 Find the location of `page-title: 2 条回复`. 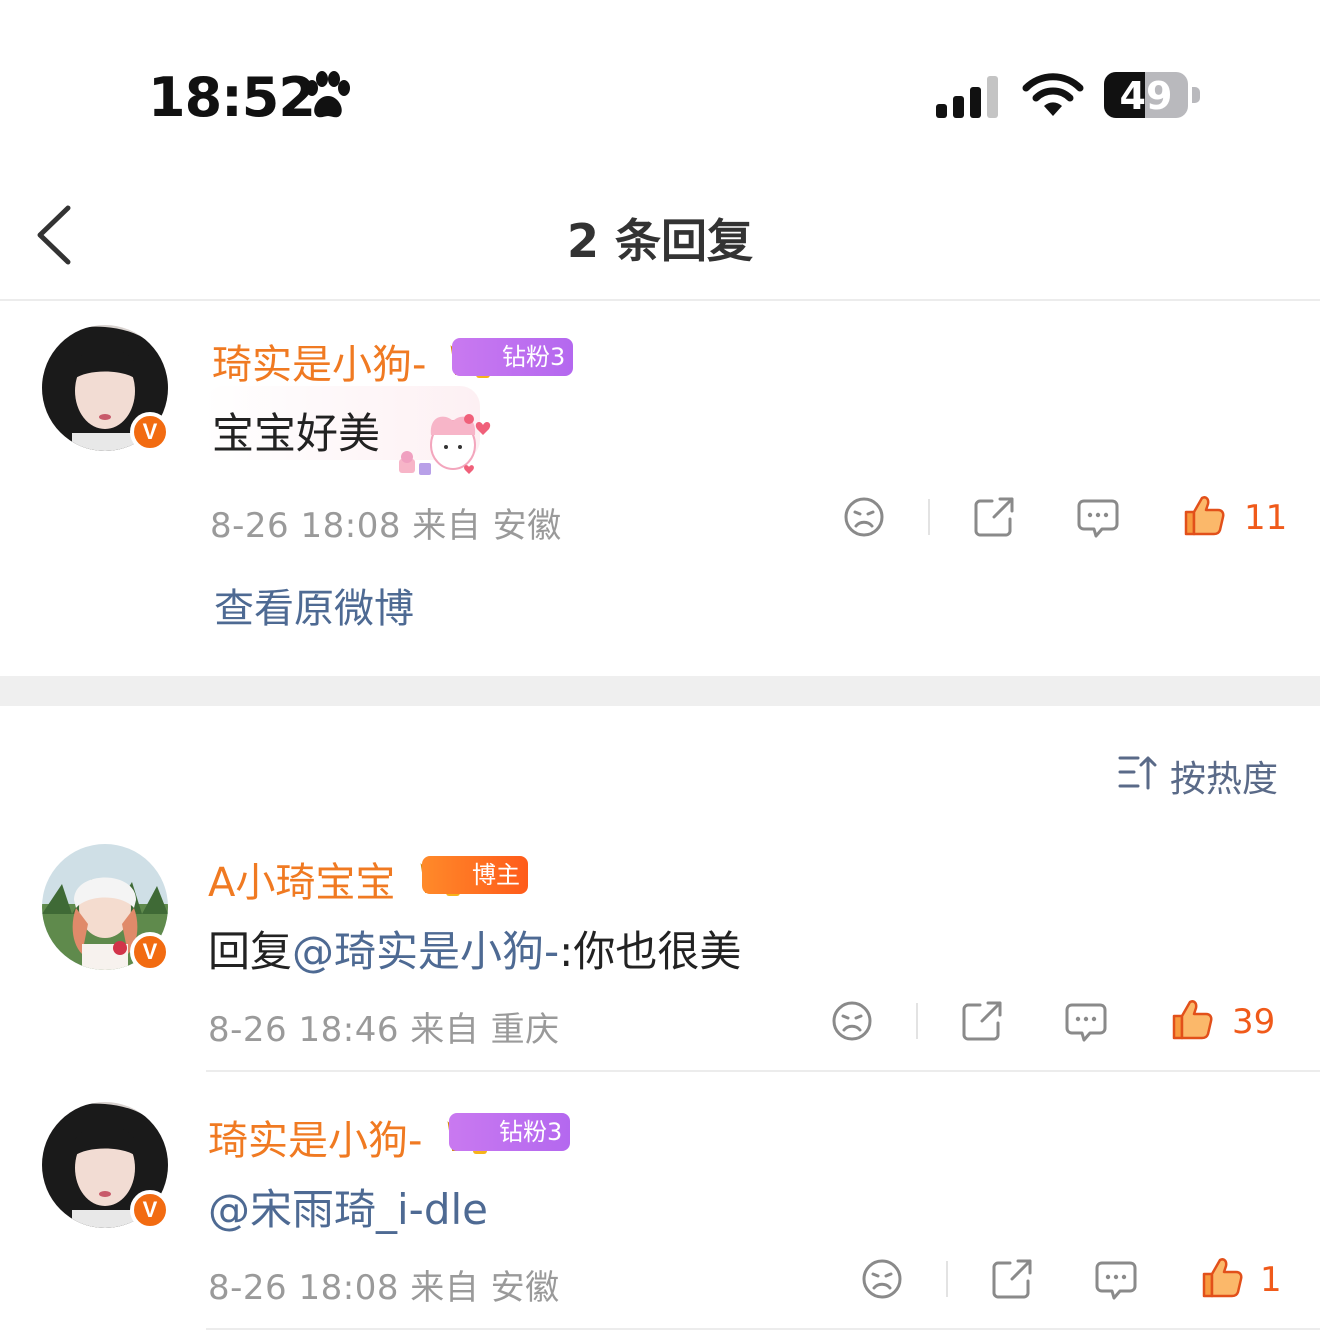

page-title: 2 条回复 is located at coordinates (660, 241).